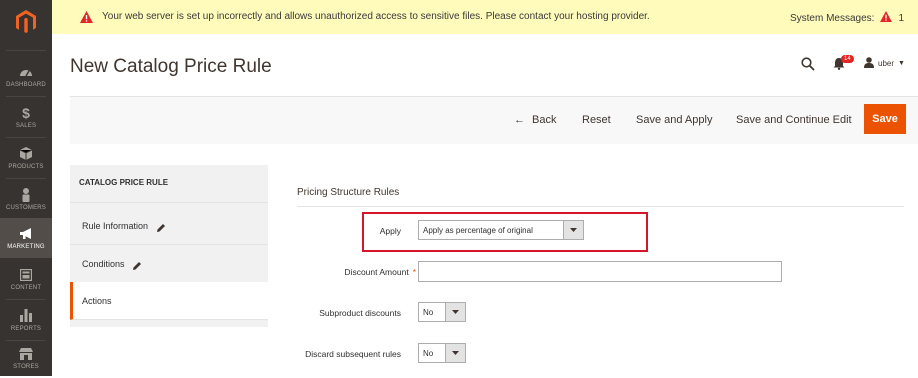  Describe the element at coordinates (519, 120) in the screenshot. I see `arrow-left-icon: ←` at that location.